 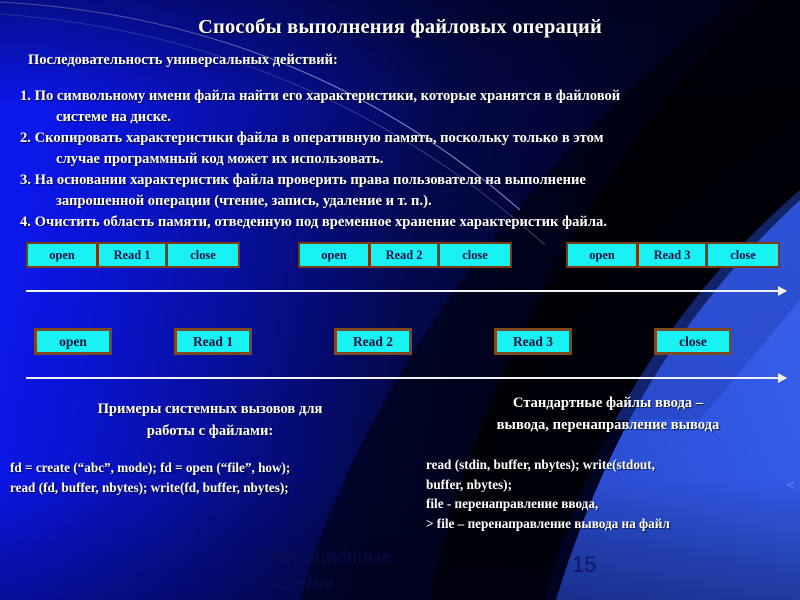 I want to click on footer-title: Операционные системы, so click(x=368, y=571).